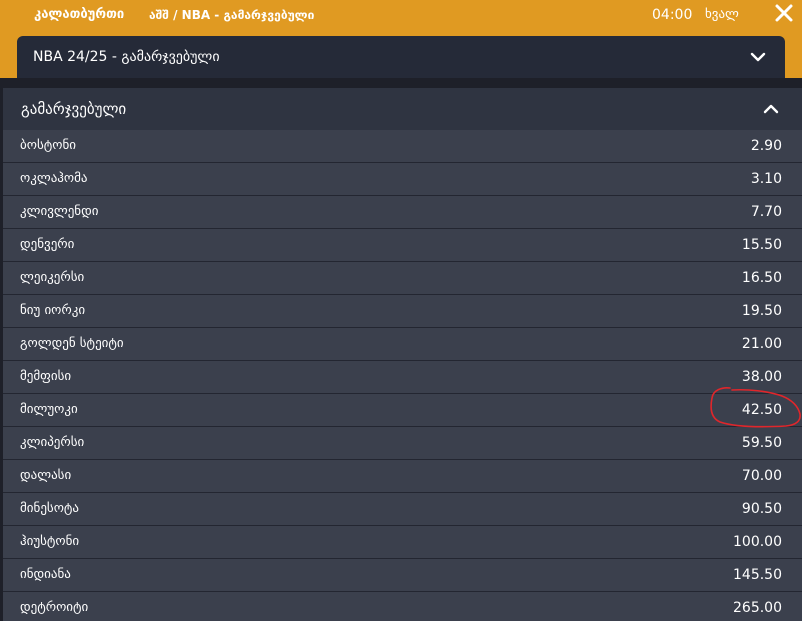 The height and width of the screenshot is (621, 802). What do you see at coordinates (762, 245) in the screenshot?
I see `odd-value: 15.50` at bounding box center [762, 245].